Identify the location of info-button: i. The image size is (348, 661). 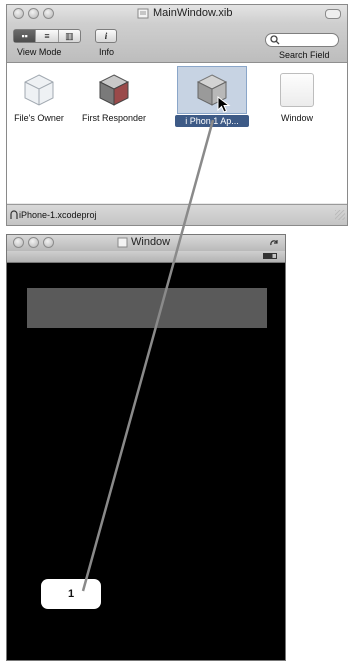
(106, 36).